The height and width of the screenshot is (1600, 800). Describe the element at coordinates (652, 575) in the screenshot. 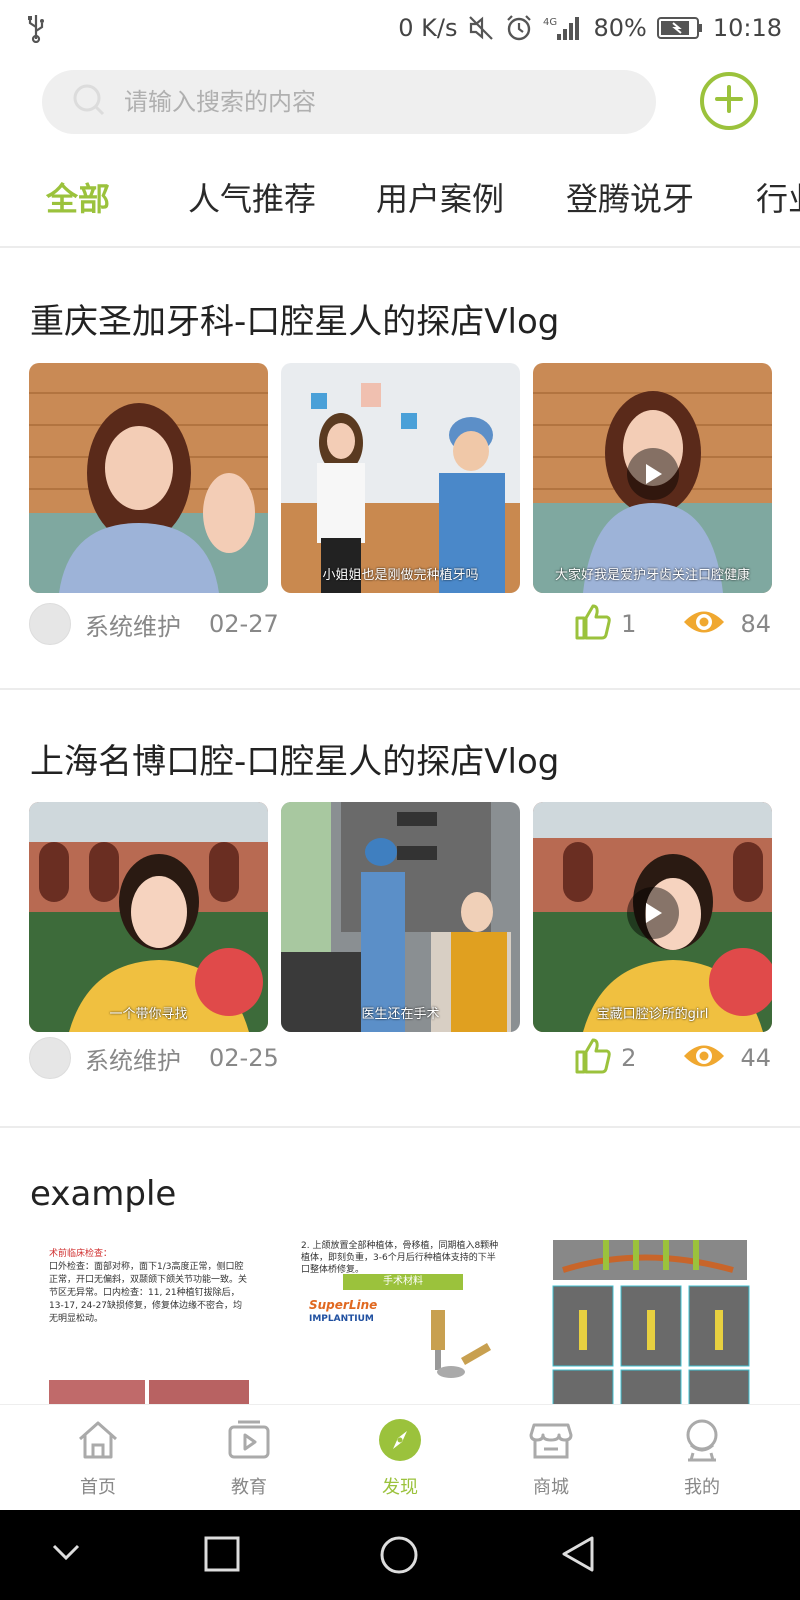

I see `thumbnail-caption: 大家好我是爱护牙齿关注口腔健康` at that location.